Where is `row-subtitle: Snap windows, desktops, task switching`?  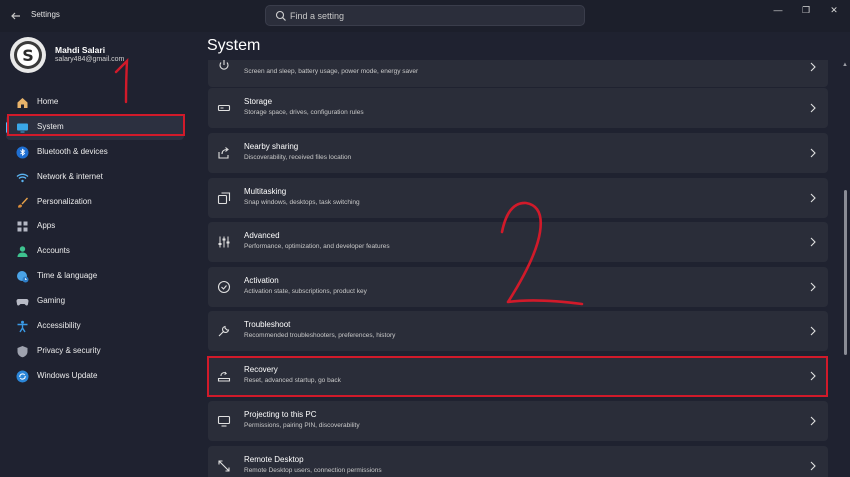 row-subtitle: Snap windows, desktops, task switching is located at coordinates (302, 202).